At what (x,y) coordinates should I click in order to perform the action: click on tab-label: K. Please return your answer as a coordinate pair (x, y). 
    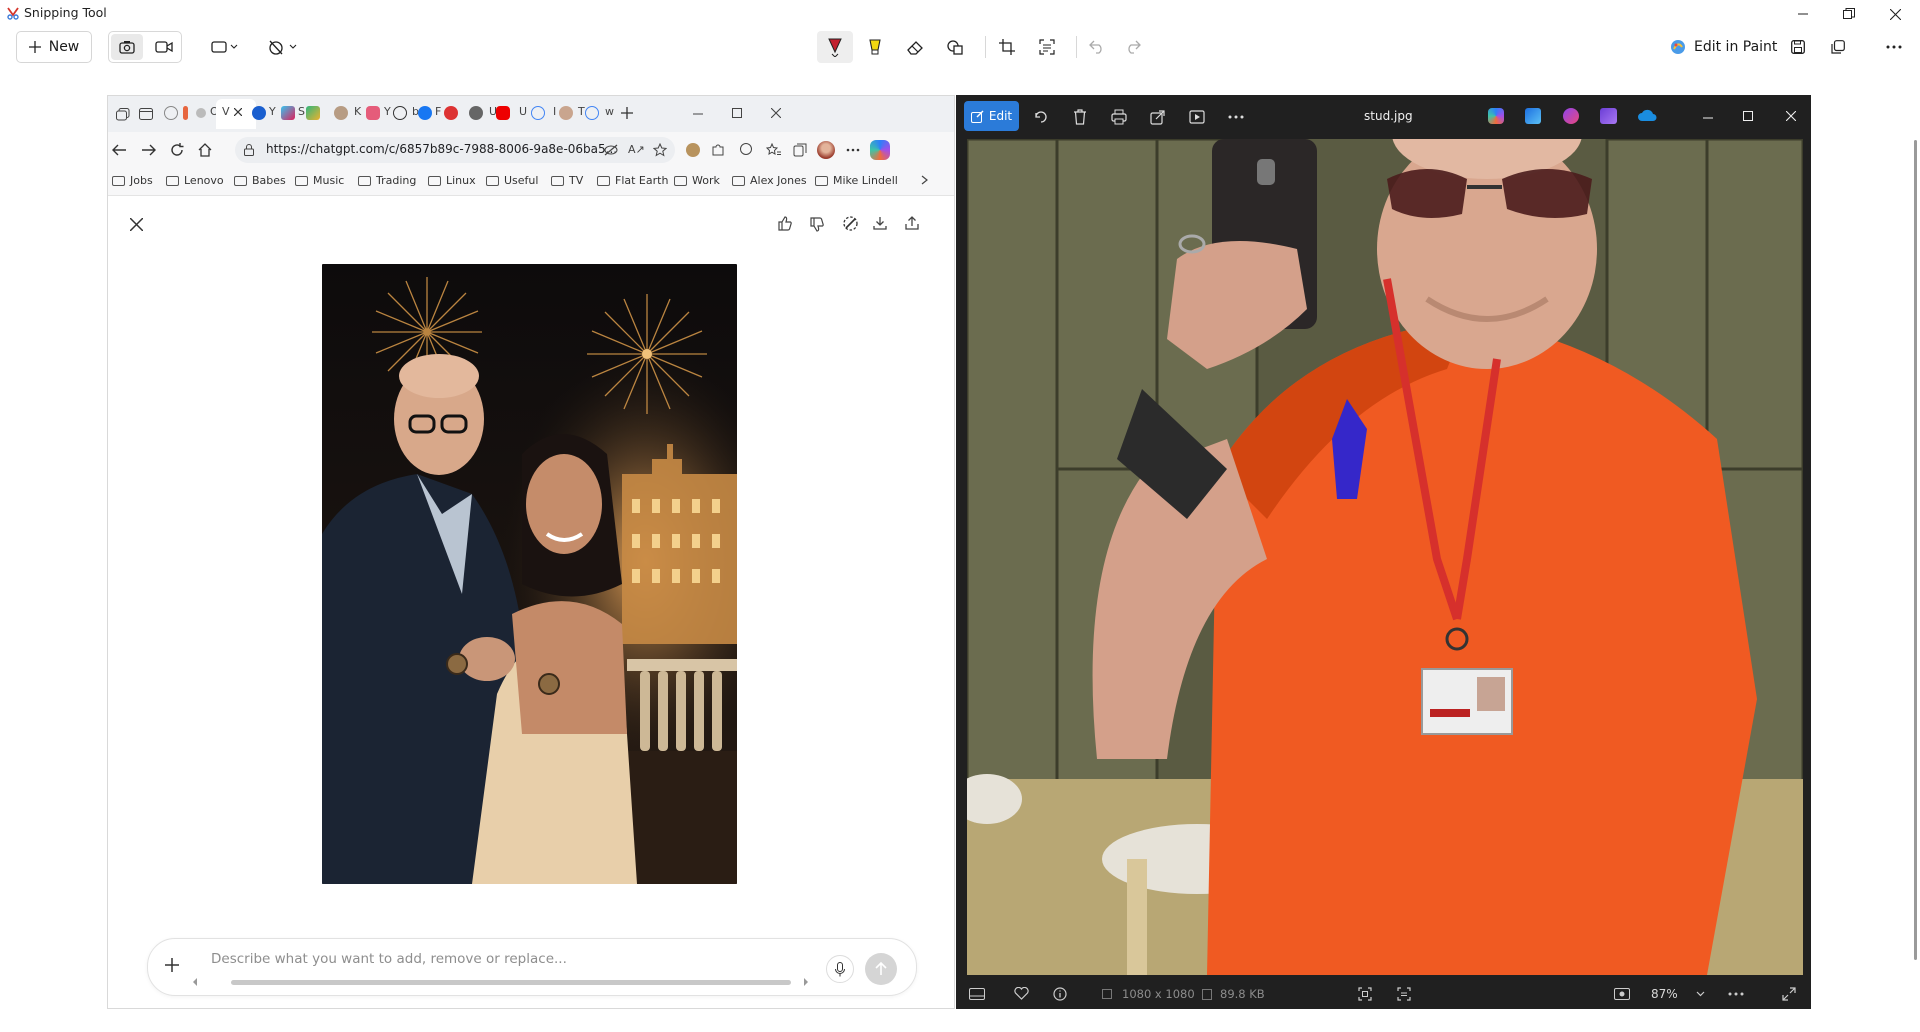
    Looking at the image, I should click on (357, 111).